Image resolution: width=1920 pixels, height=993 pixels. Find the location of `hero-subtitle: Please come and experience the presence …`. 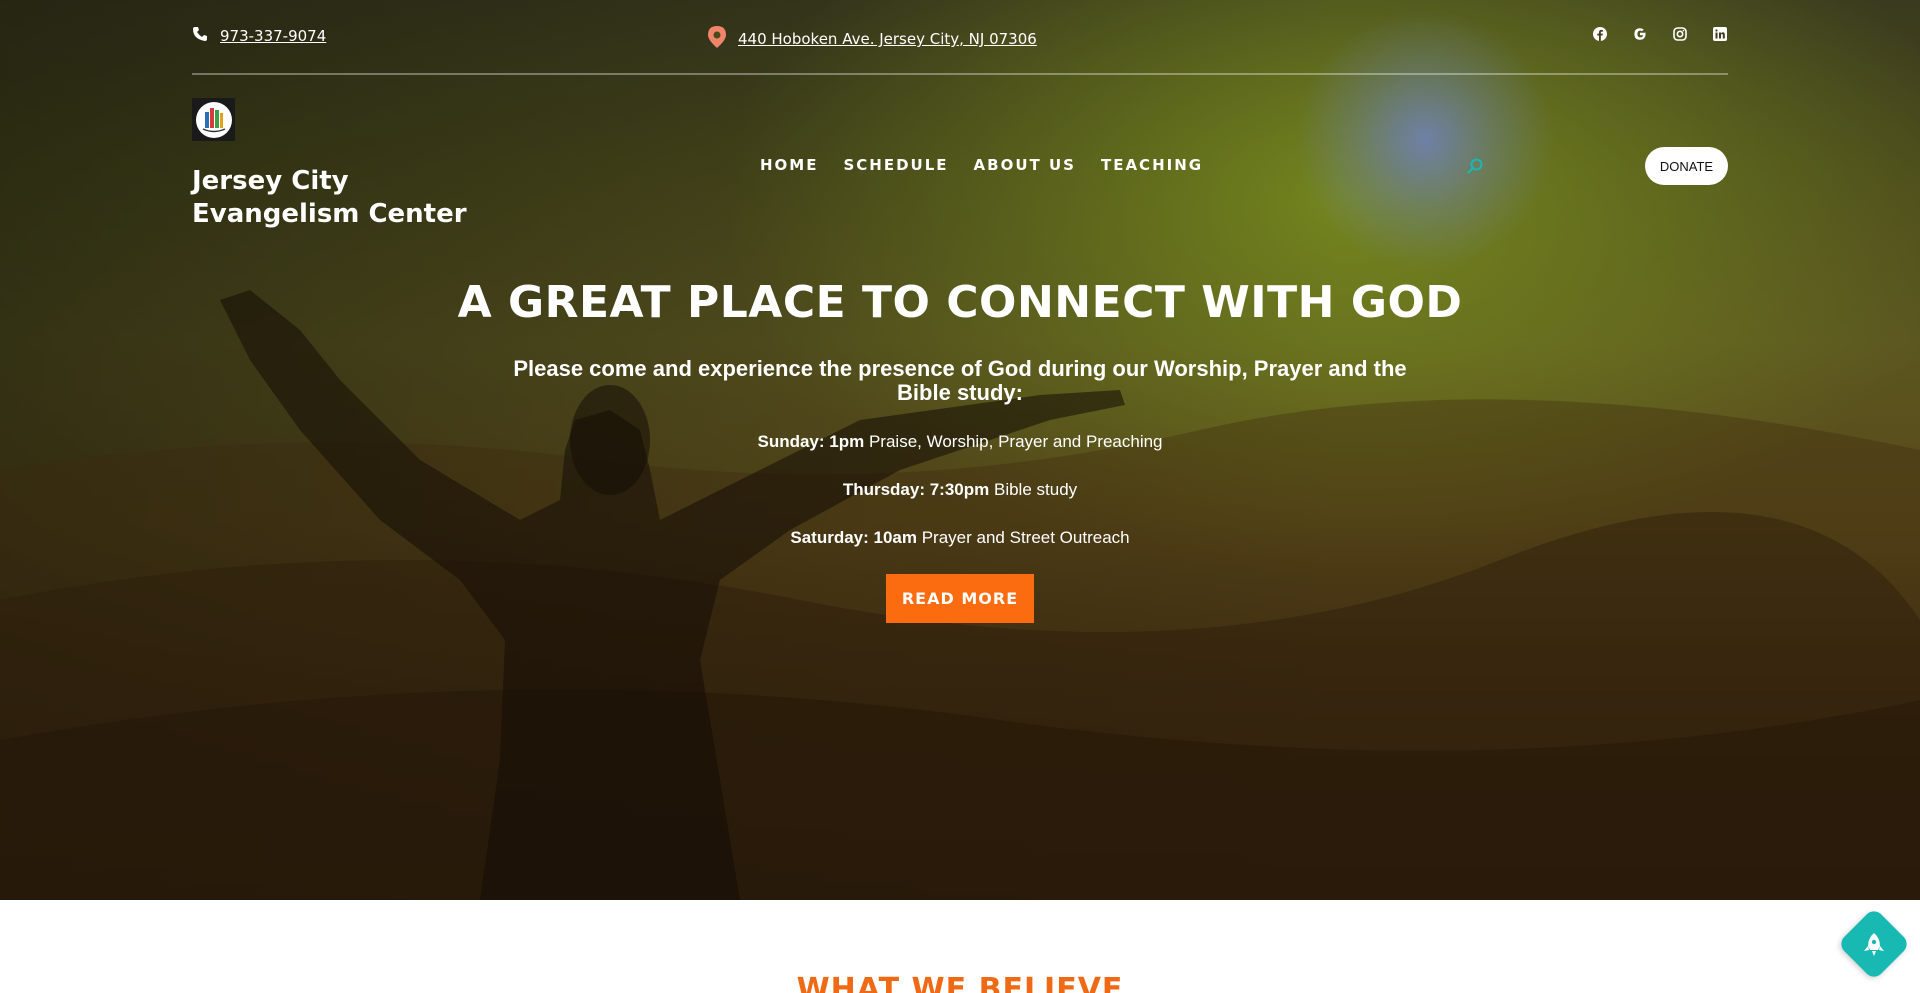

hero-subtitle: Please come and experience the presence … is located at coordinates (960, 380).